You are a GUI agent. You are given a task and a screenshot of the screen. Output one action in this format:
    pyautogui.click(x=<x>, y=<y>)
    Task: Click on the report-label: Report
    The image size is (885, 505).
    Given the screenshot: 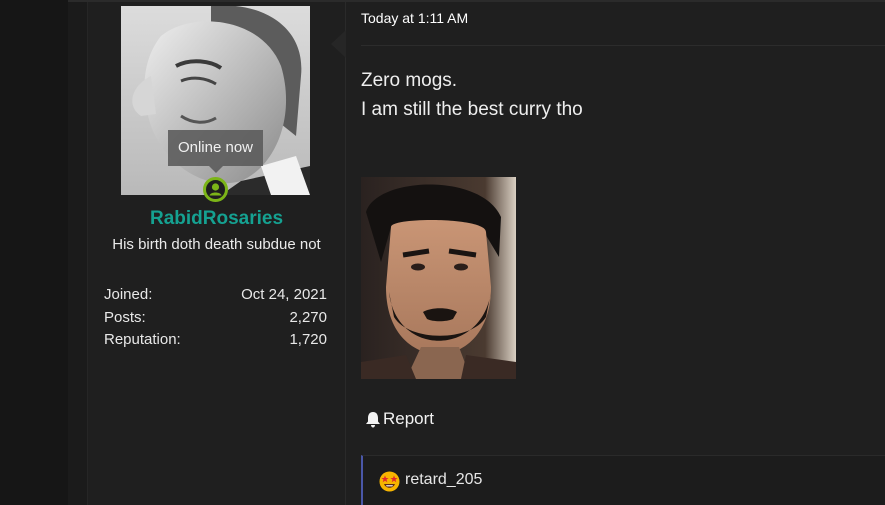 What is the action you would take?
    pyautogui.click(x=409, y=418)
    